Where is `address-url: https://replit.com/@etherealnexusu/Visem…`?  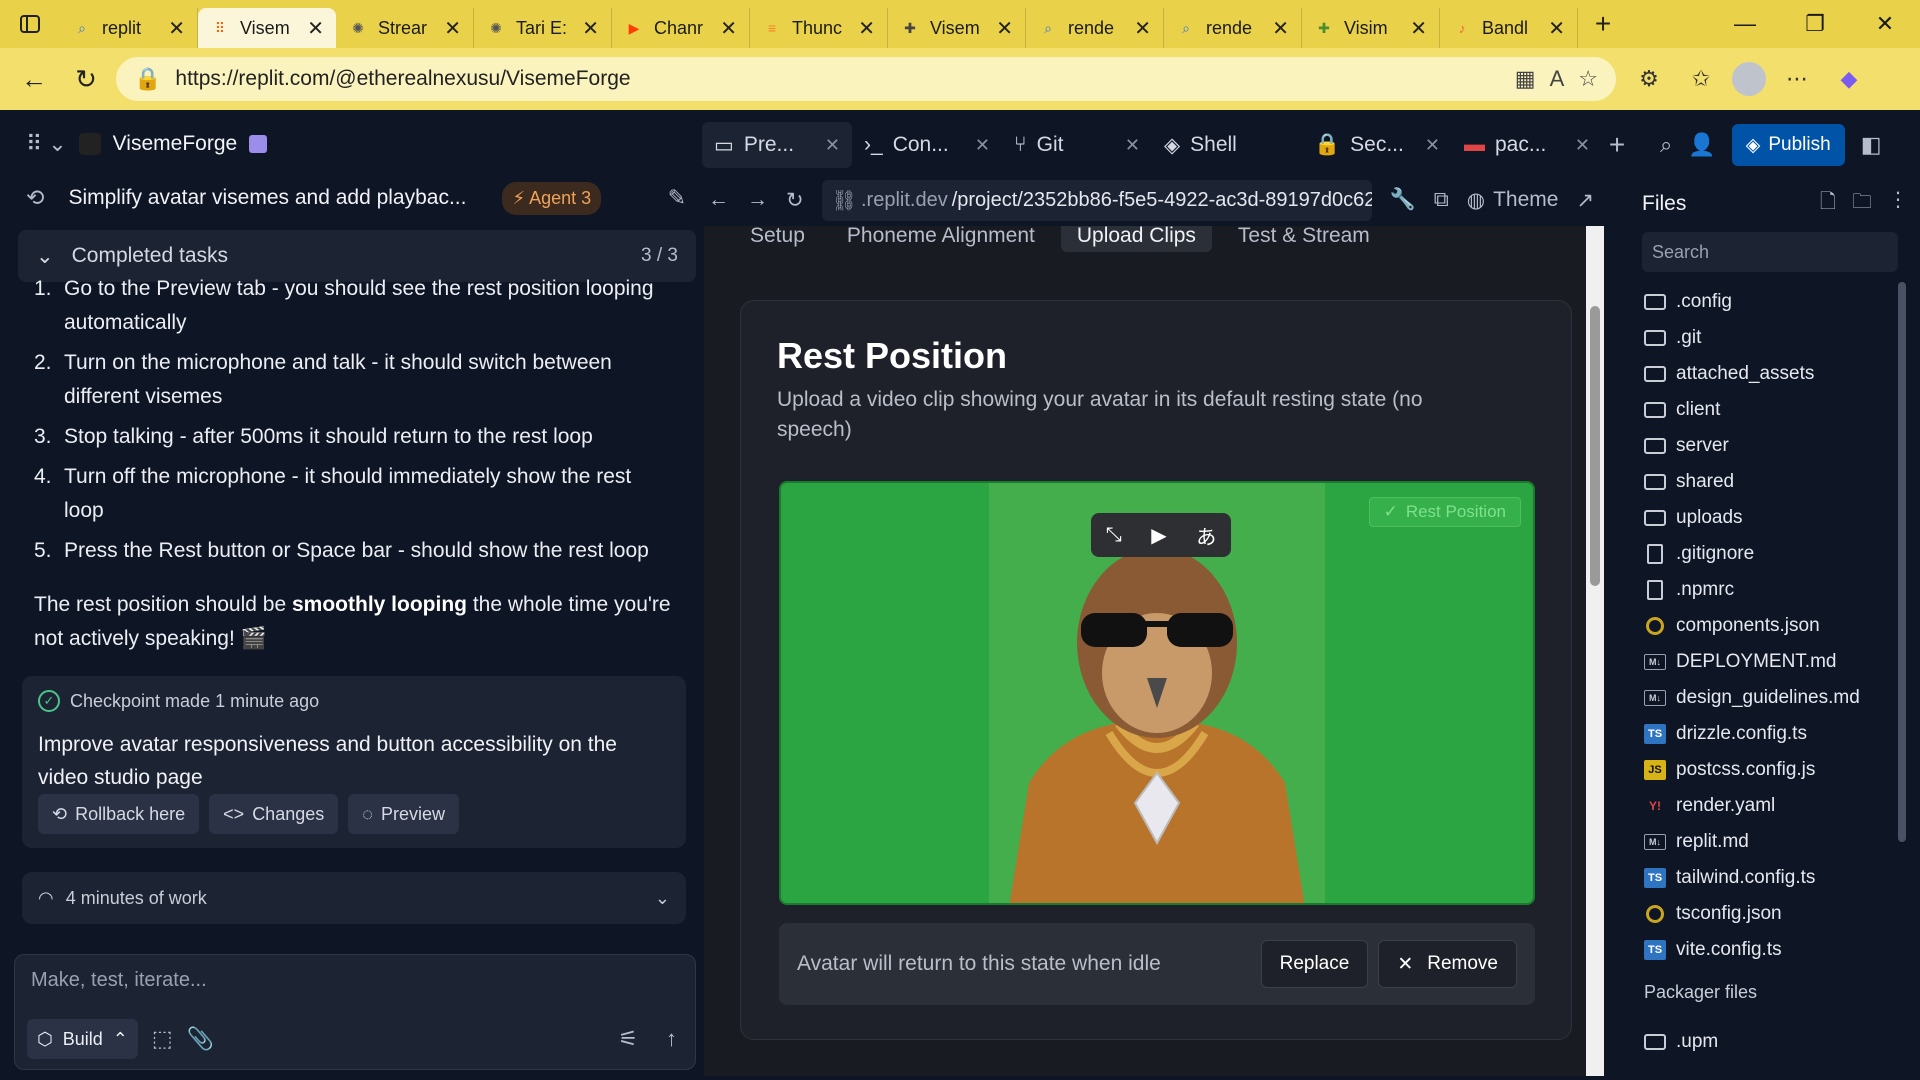 address-url: https://replit.com/@etherealnexusu/Visem… is located at coordinates (837, 79).